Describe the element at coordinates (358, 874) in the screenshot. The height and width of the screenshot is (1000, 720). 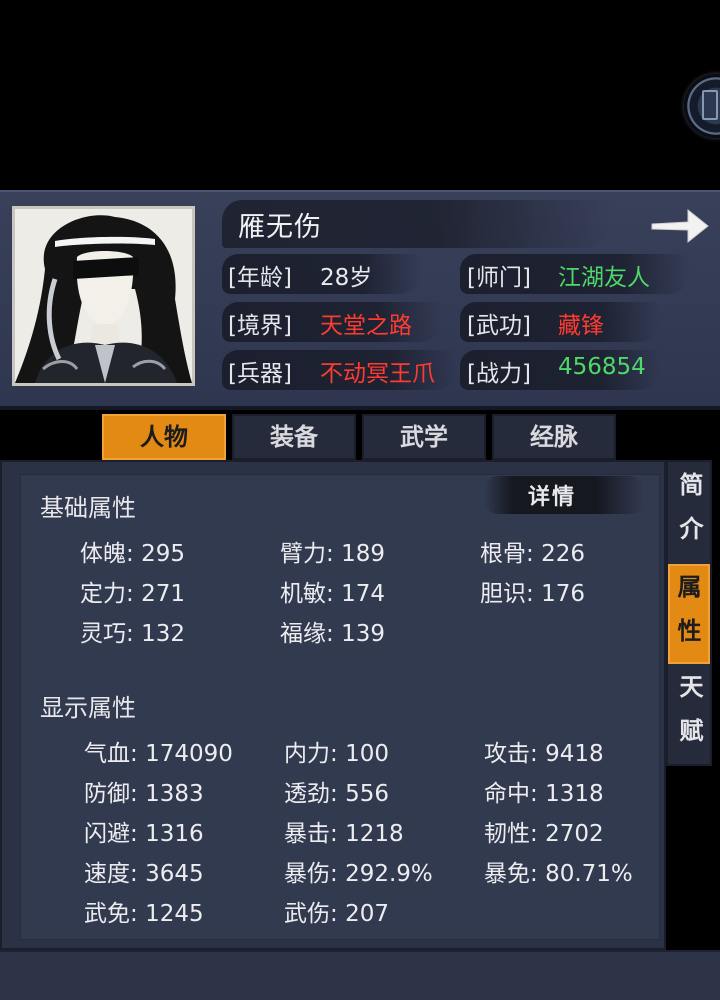
I see `stat-crit-damage: 暴伤: 292.9%` at that location.